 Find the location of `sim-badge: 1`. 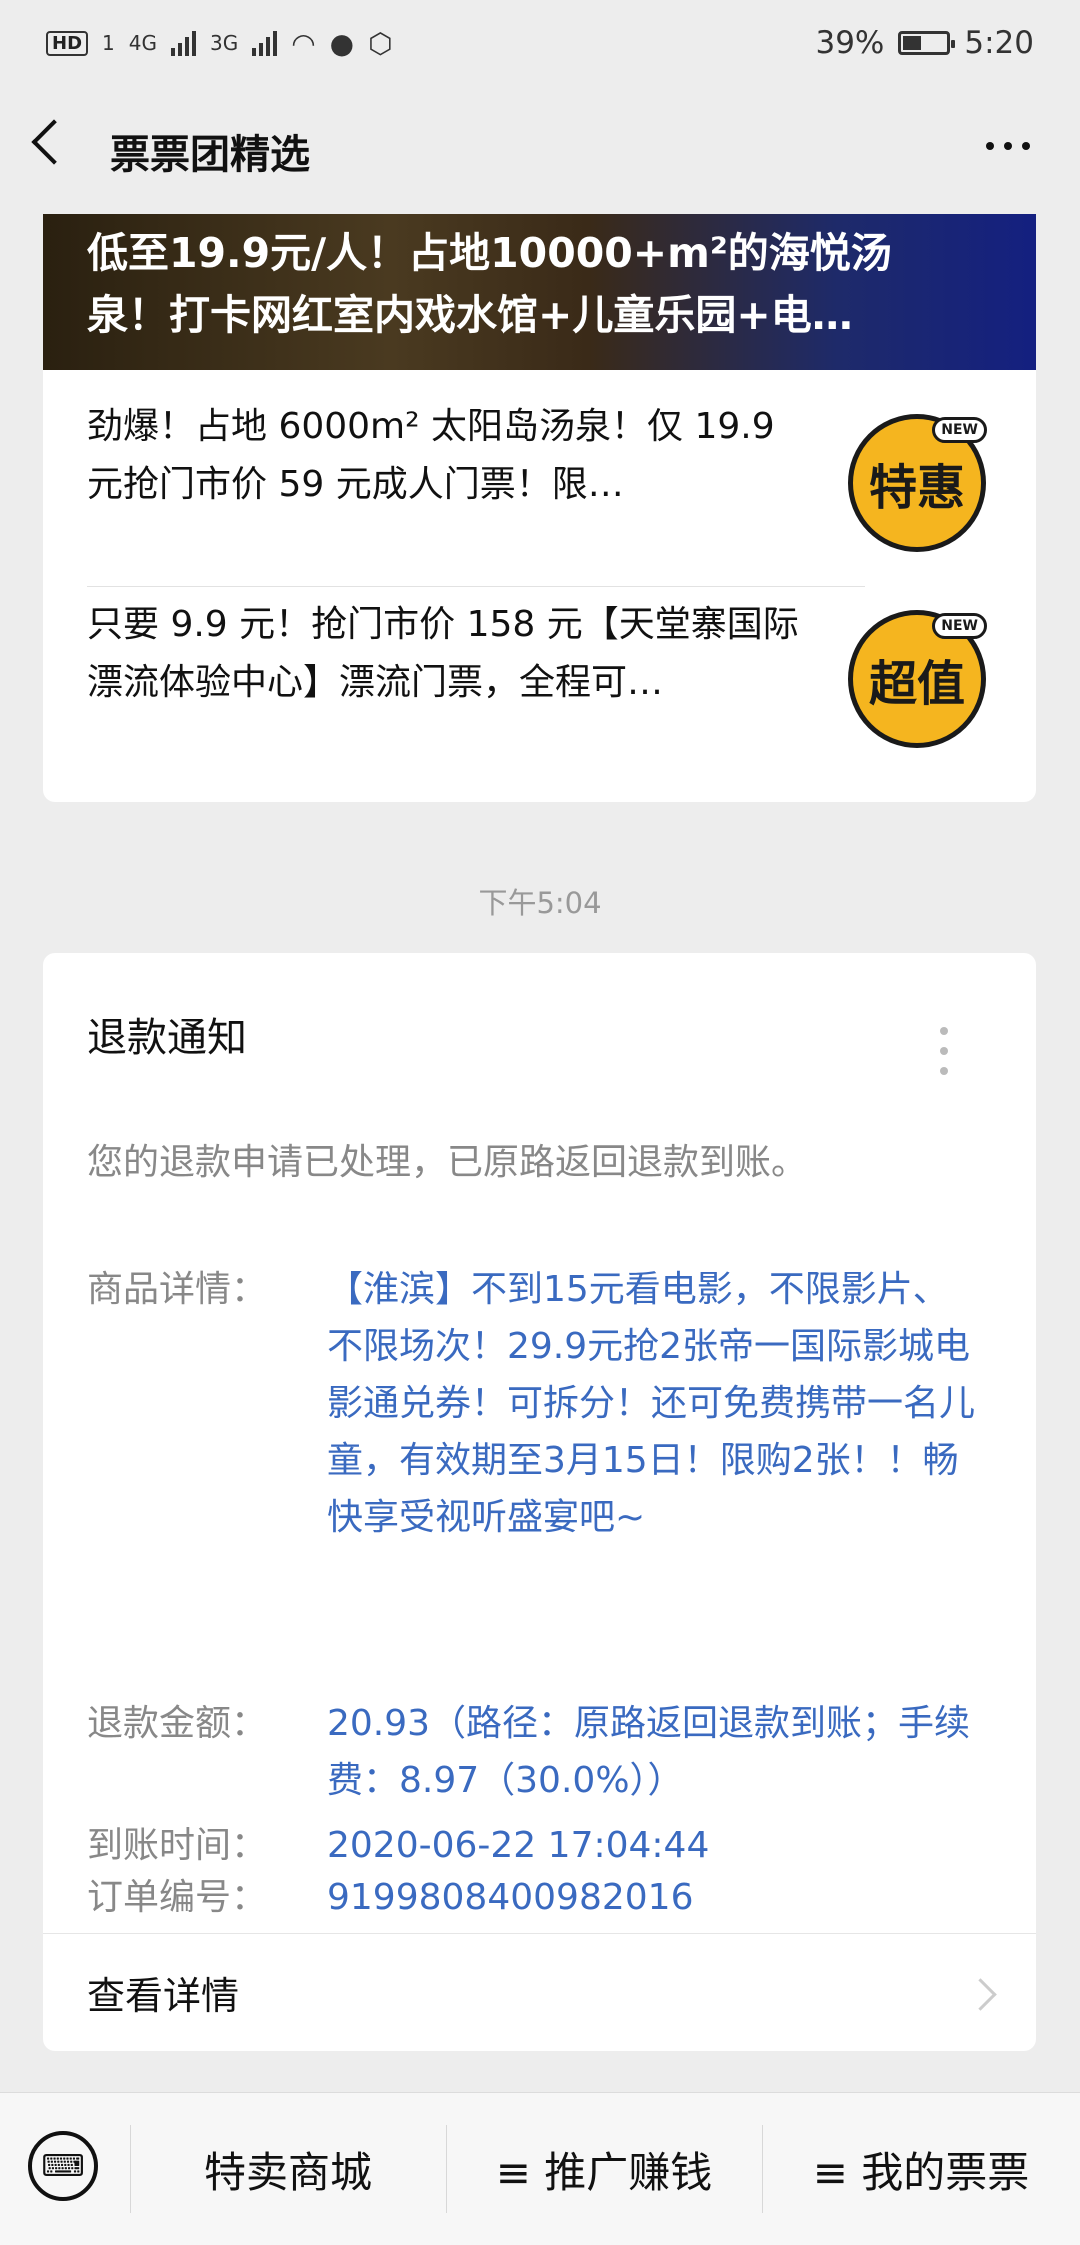

sim-badge: 1 is located at coordinates (108, 43).